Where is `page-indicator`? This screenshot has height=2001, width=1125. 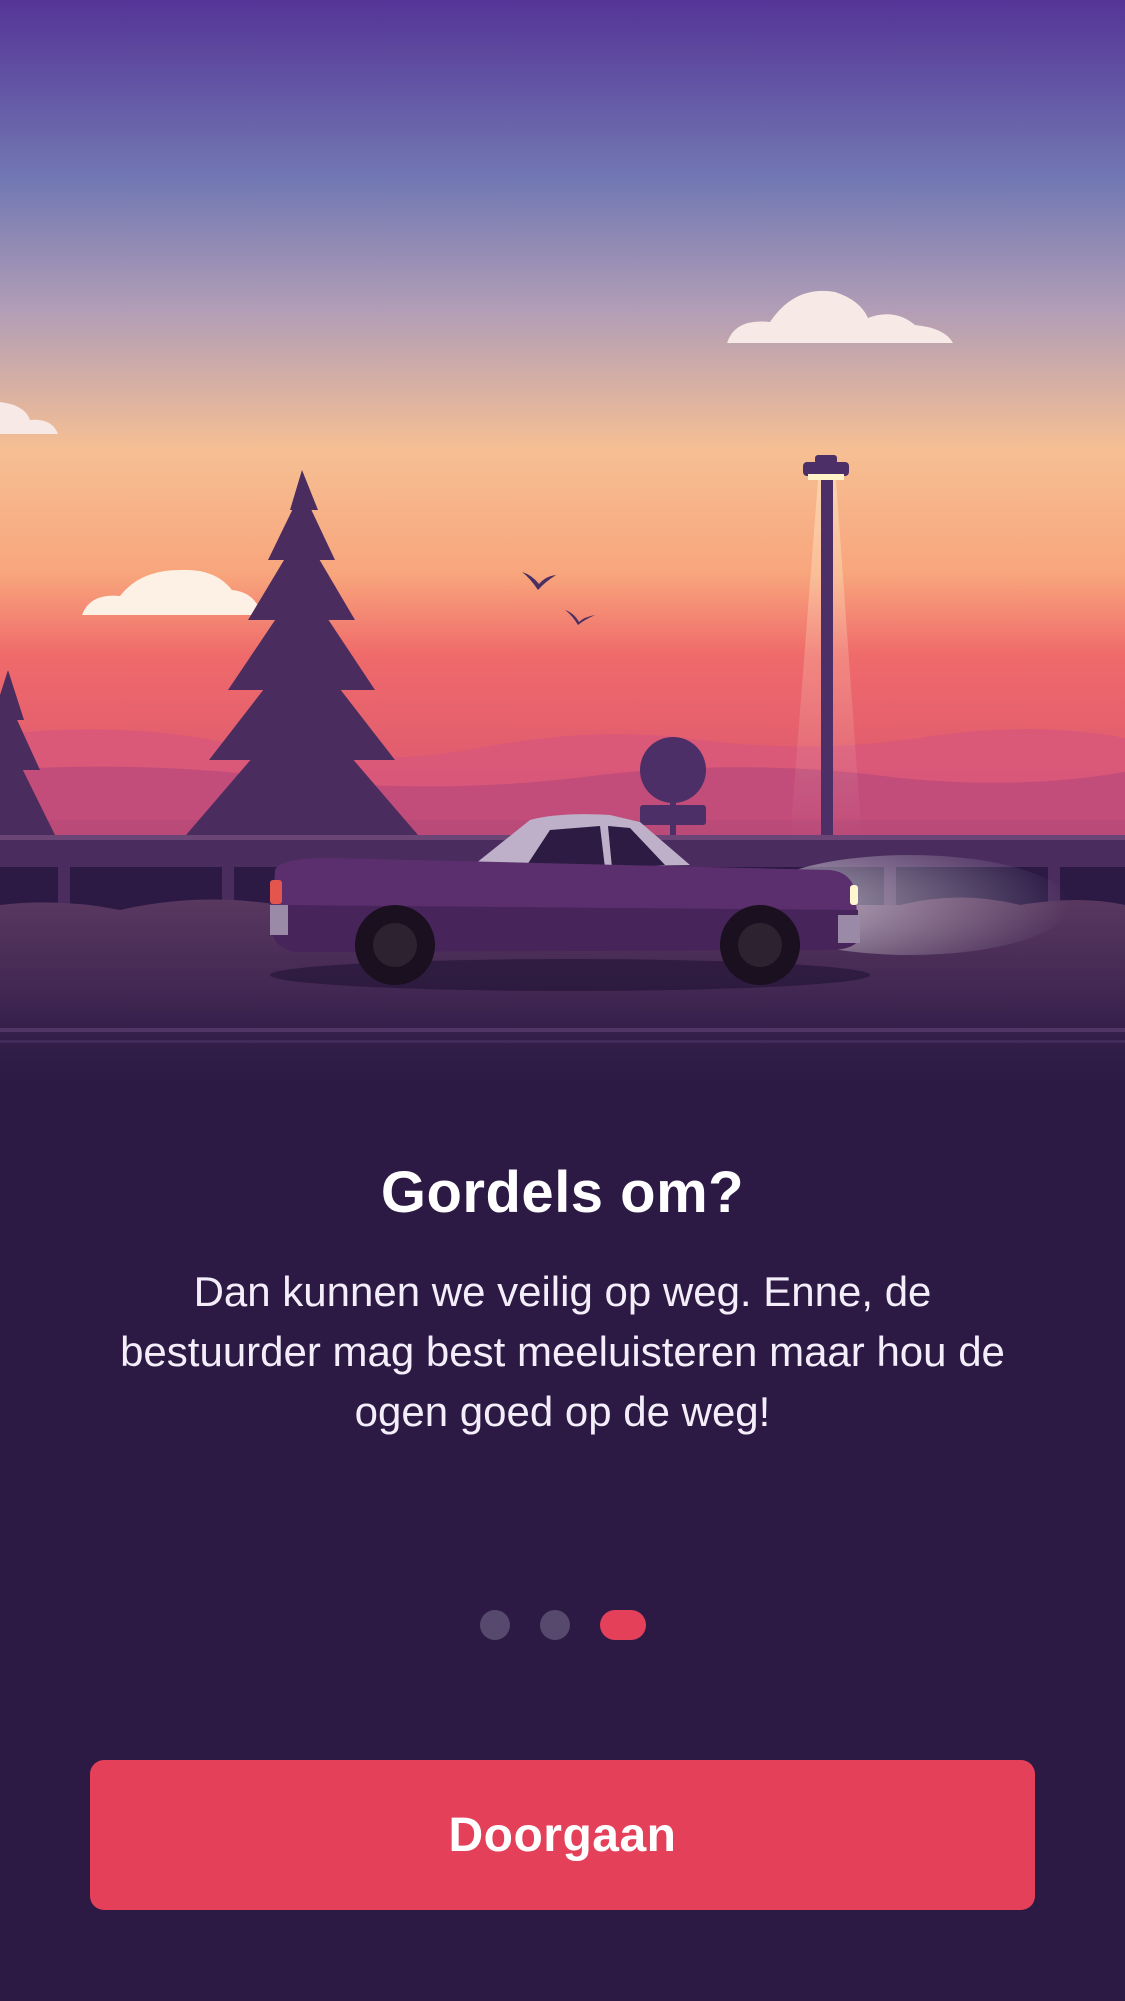
page-indicator is located at coordinates (562, 1625).